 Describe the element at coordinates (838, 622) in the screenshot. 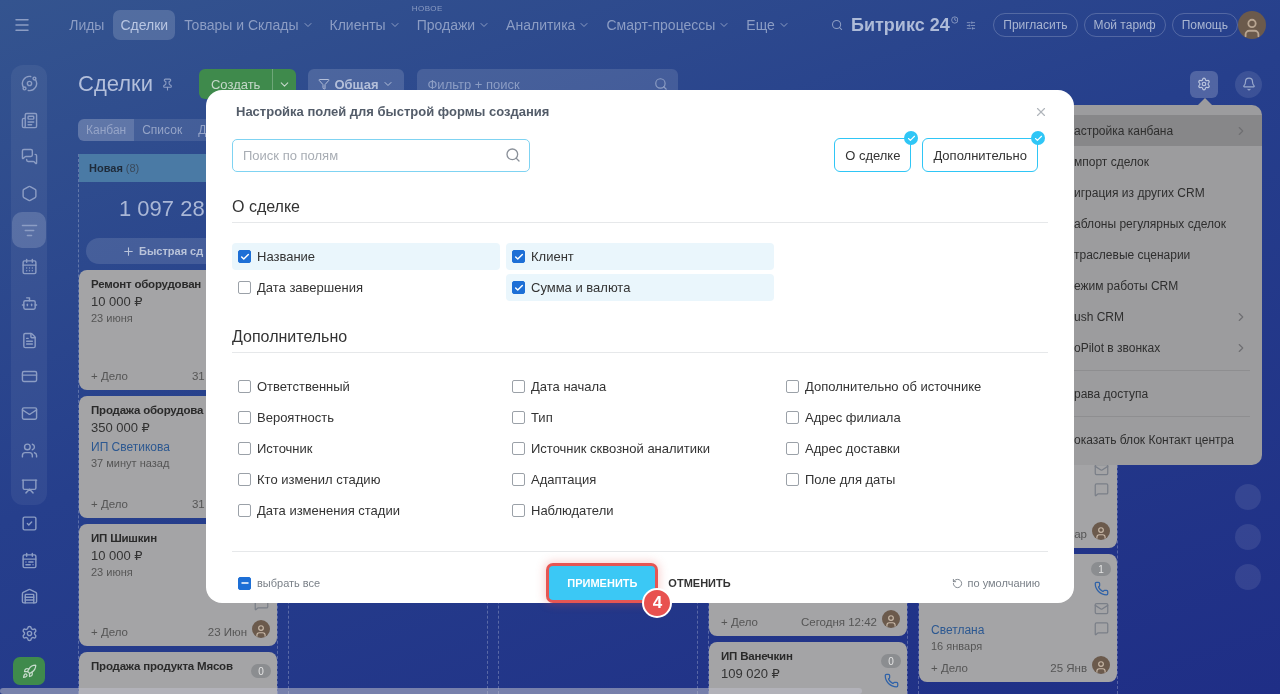

I see `deal-time: Сегодня 12:42` at that location.